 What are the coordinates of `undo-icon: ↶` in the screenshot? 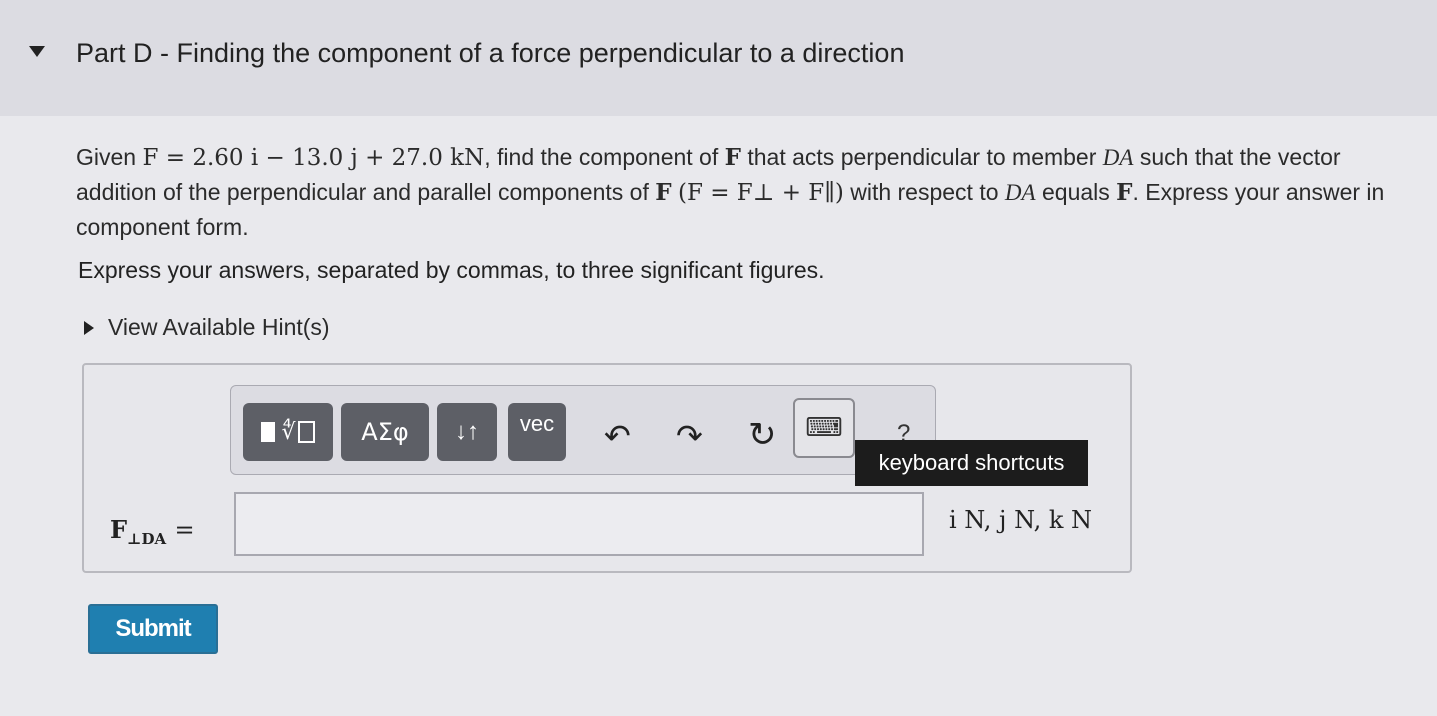 It's located at (617, 436).